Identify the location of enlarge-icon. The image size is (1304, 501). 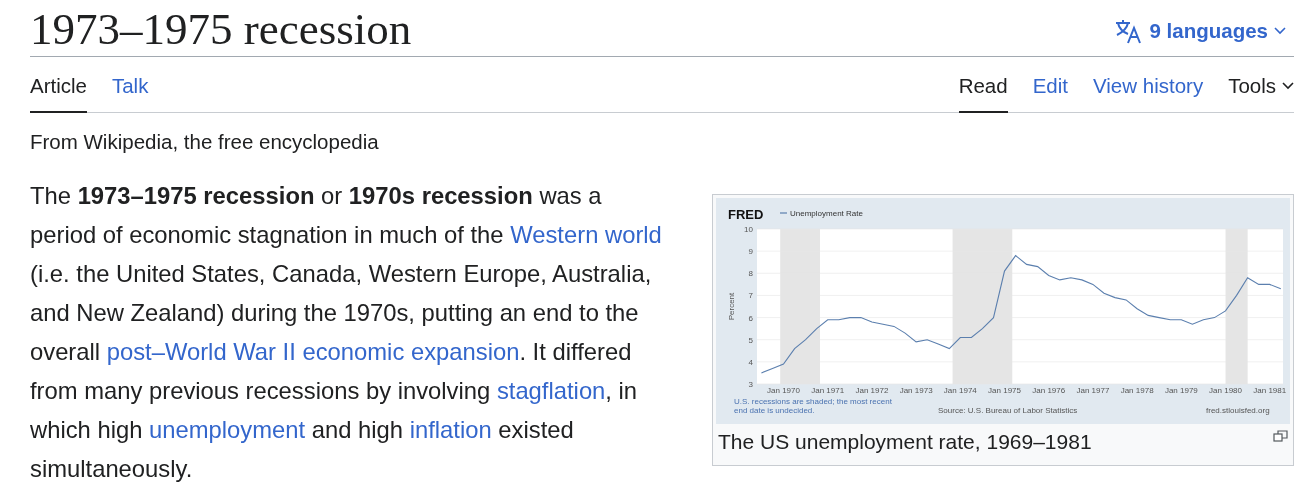
(1280, 436).